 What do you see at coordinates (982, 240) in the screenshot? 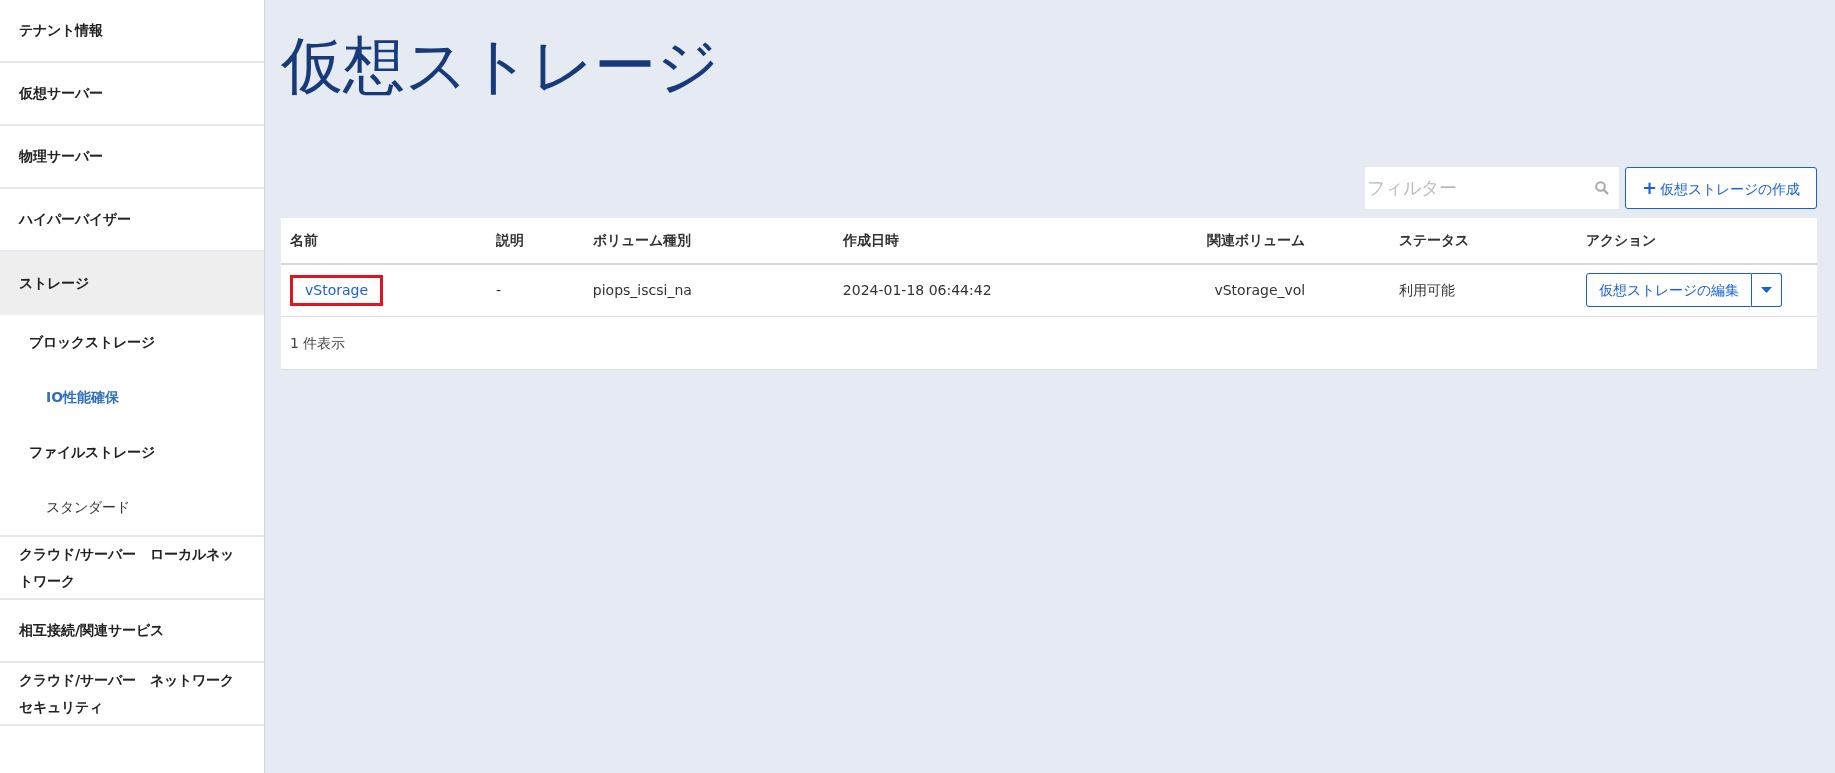
I see `column-header: 作成日時` at bounding box center [982, 240].